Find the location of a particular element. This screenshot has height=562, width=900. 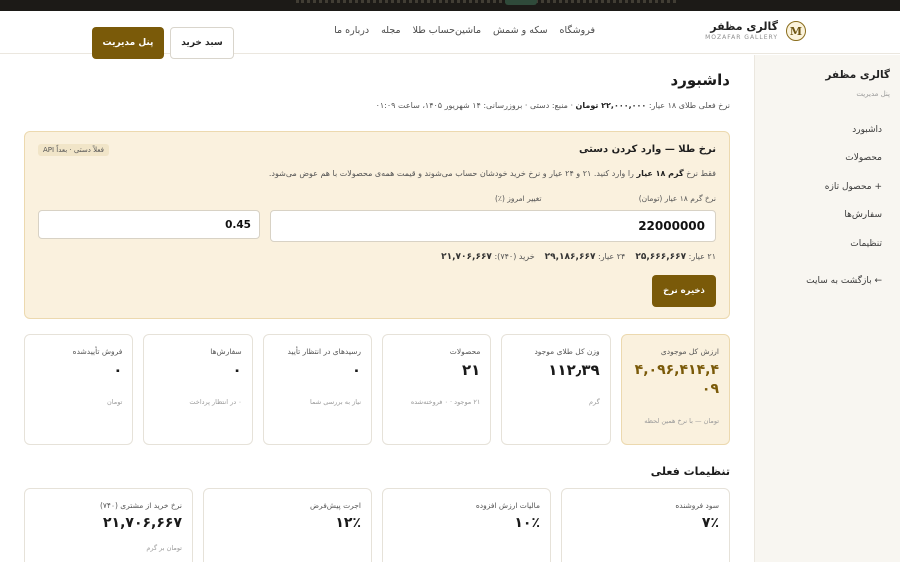

setting-note: تومان بر گرم is located at coordinates (164, 548).